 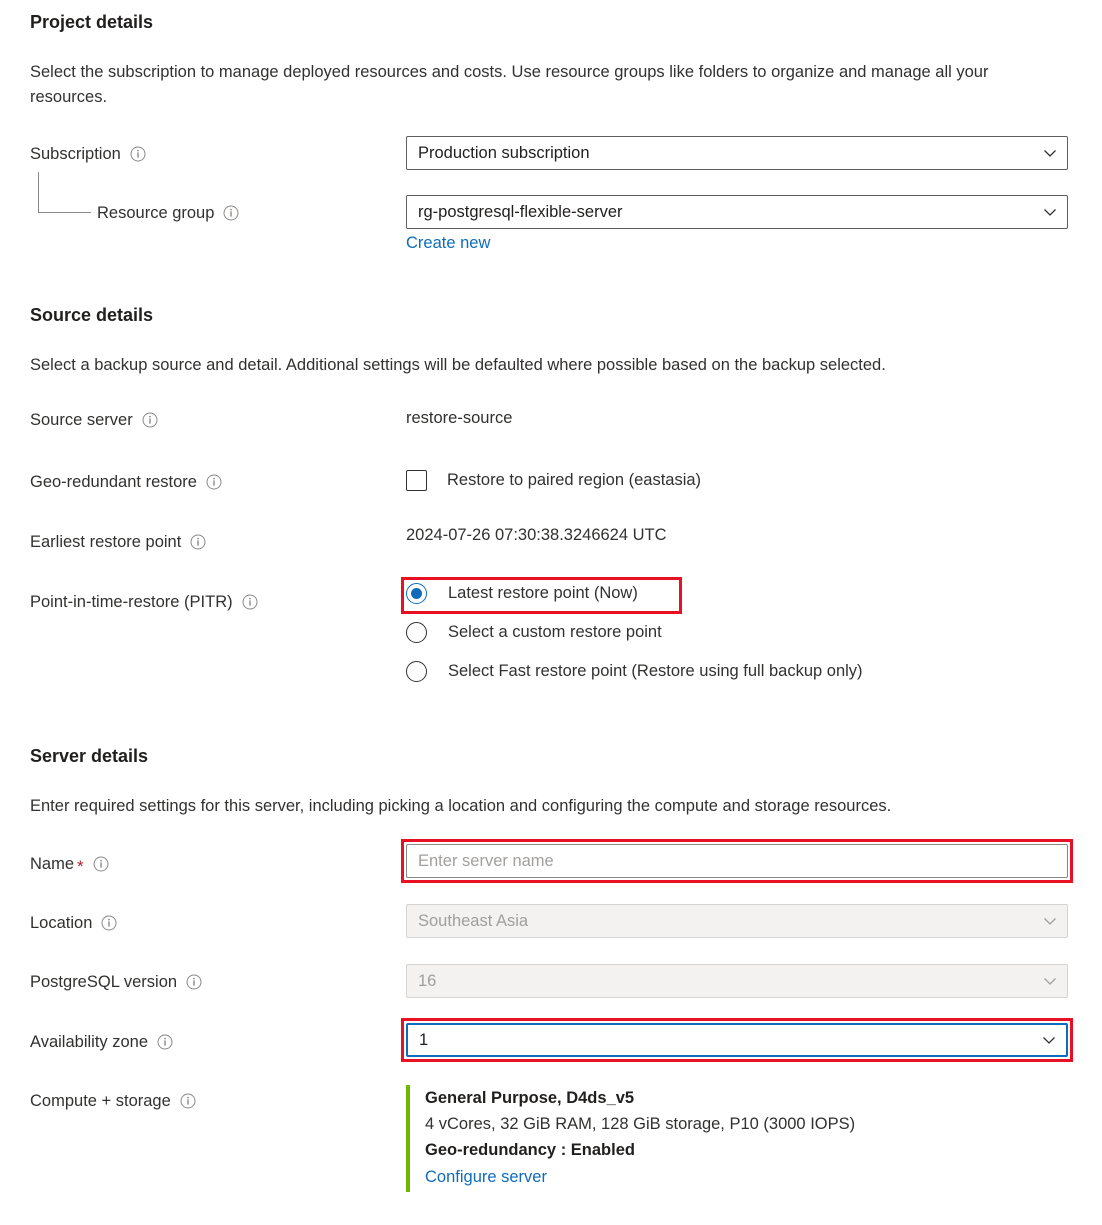 I want to click on compute-storage-label: Compute + storage, so click(x=113, y=1101).